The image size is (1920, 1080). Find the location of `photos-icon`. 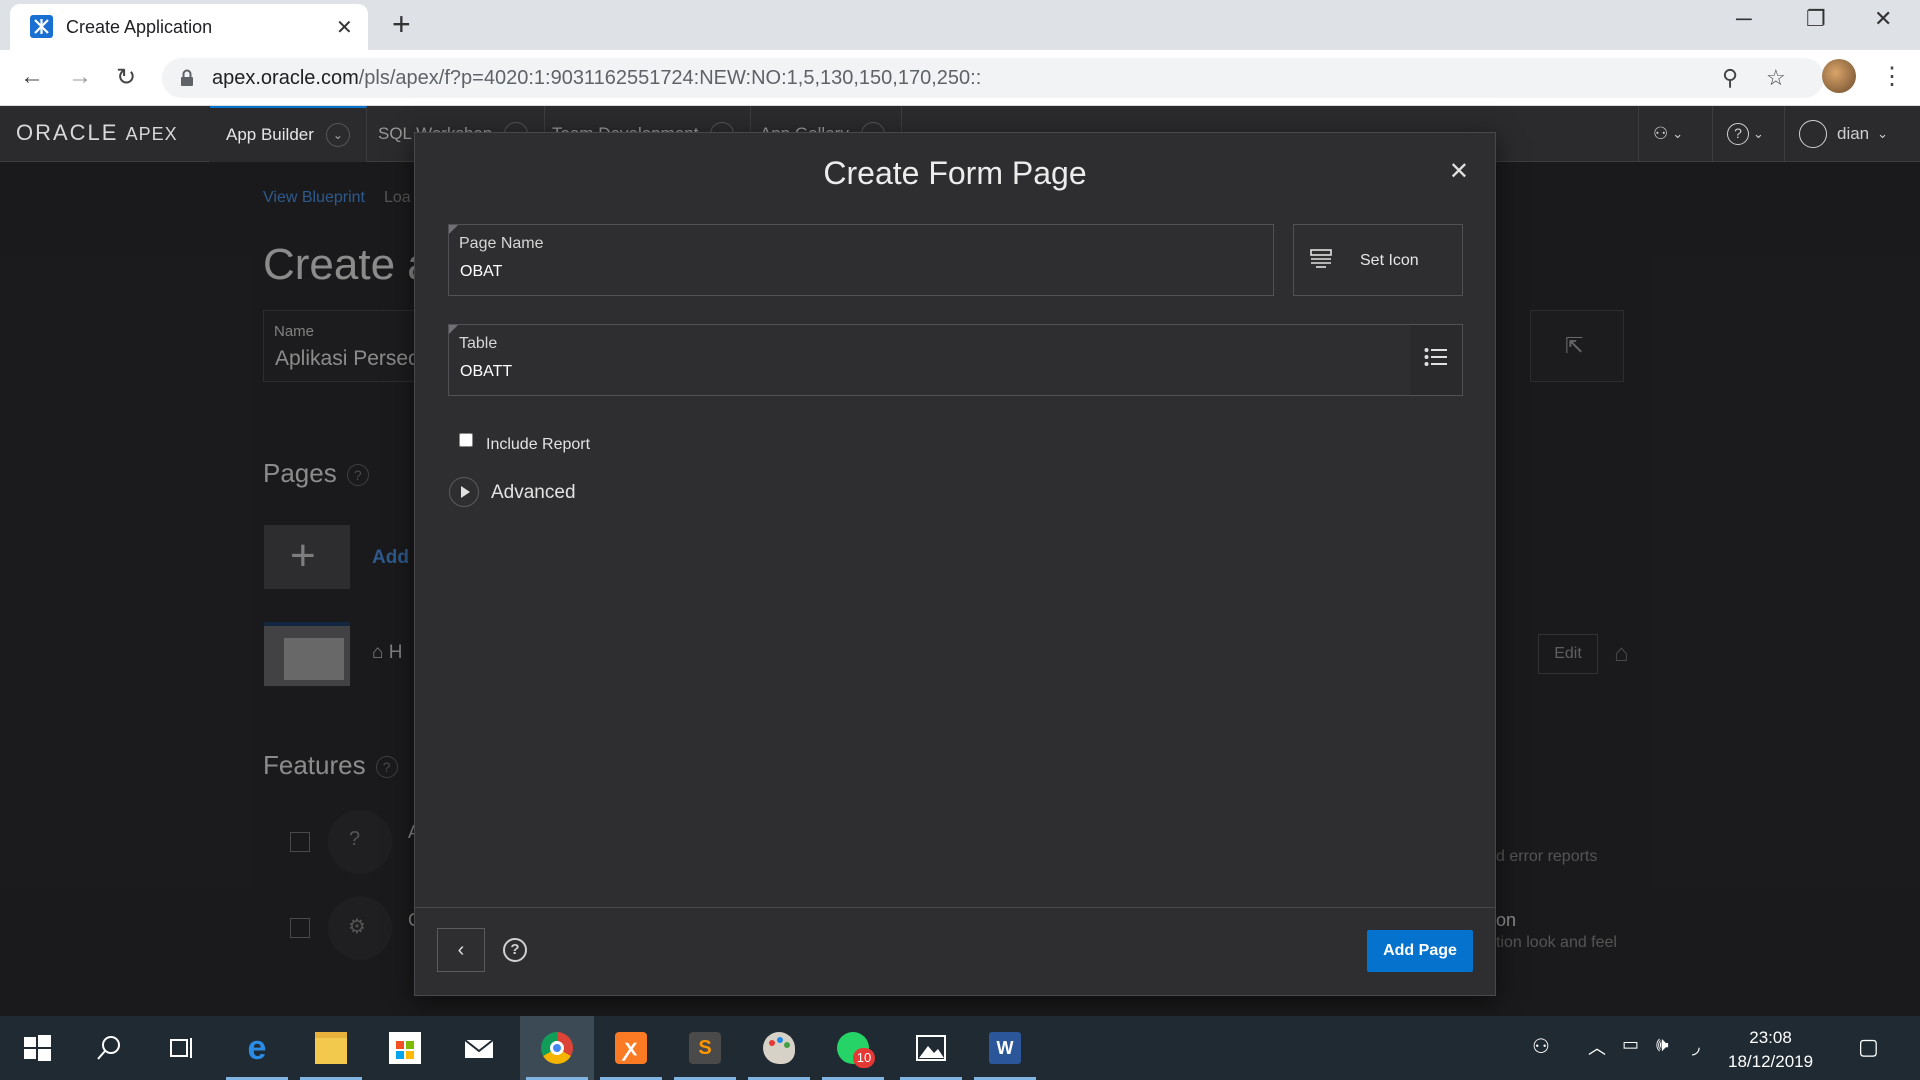

photos-icon is located at coordinates (931, 1048).